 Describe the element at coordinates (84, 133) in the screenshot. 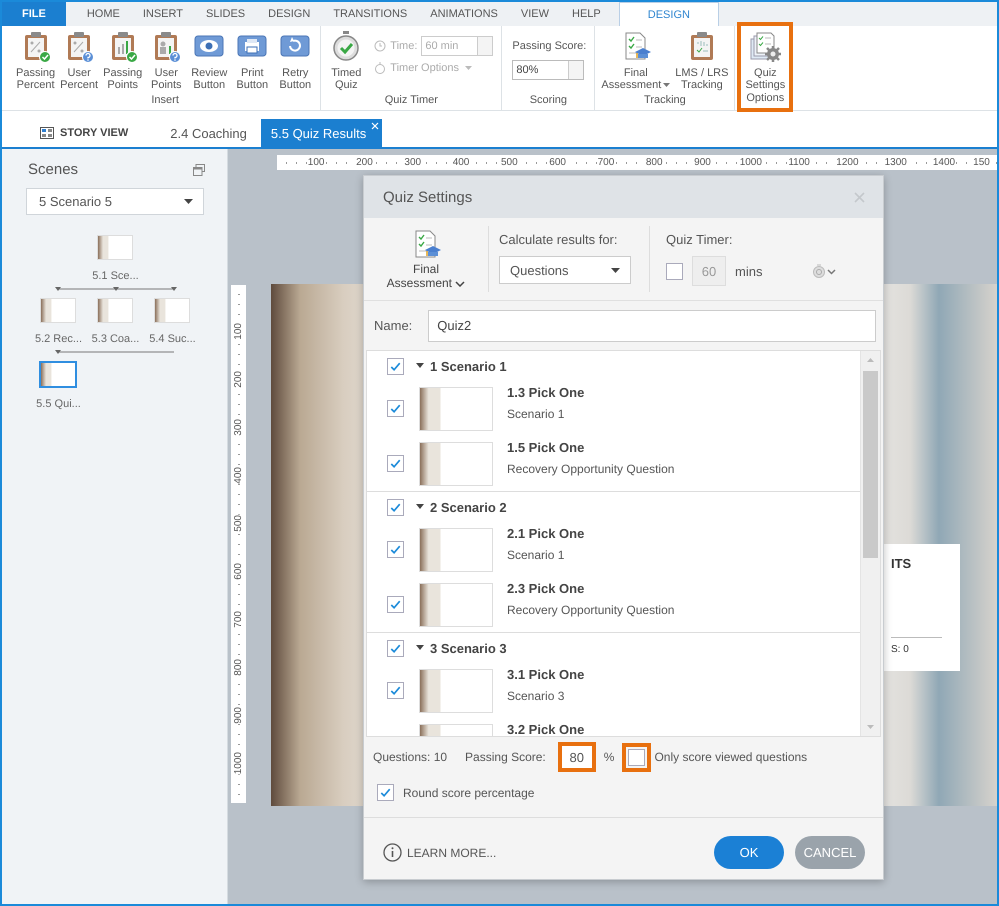

I see `document-tab: STORY VIEW` at that location.